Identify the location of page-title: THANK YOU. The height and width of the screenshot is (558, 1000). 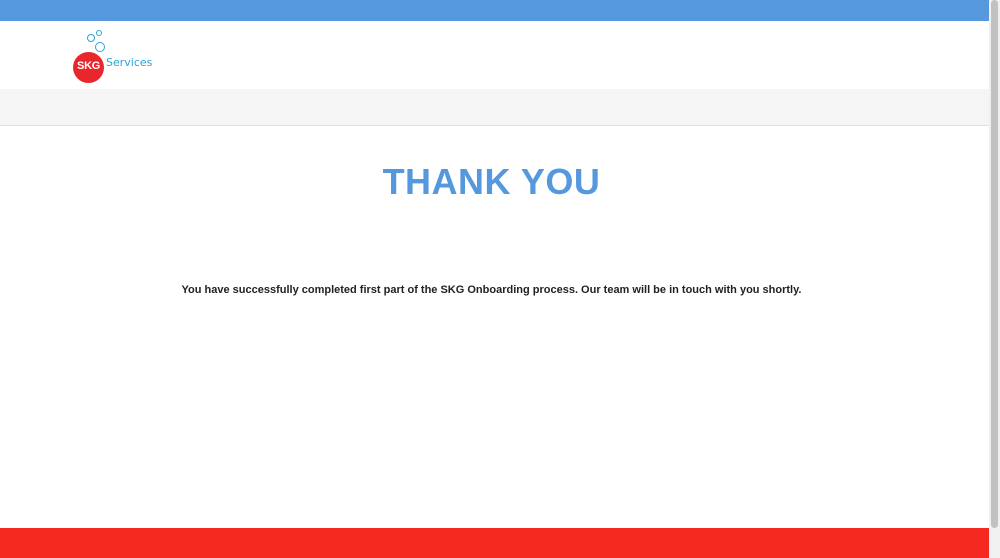
(491, 181).